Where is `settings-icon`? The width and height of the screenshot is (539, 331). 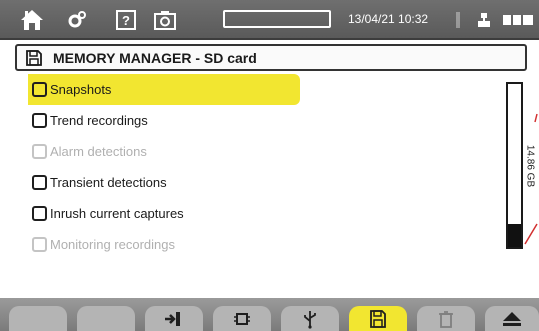
settings-icon is located at coordinates (77, 20).